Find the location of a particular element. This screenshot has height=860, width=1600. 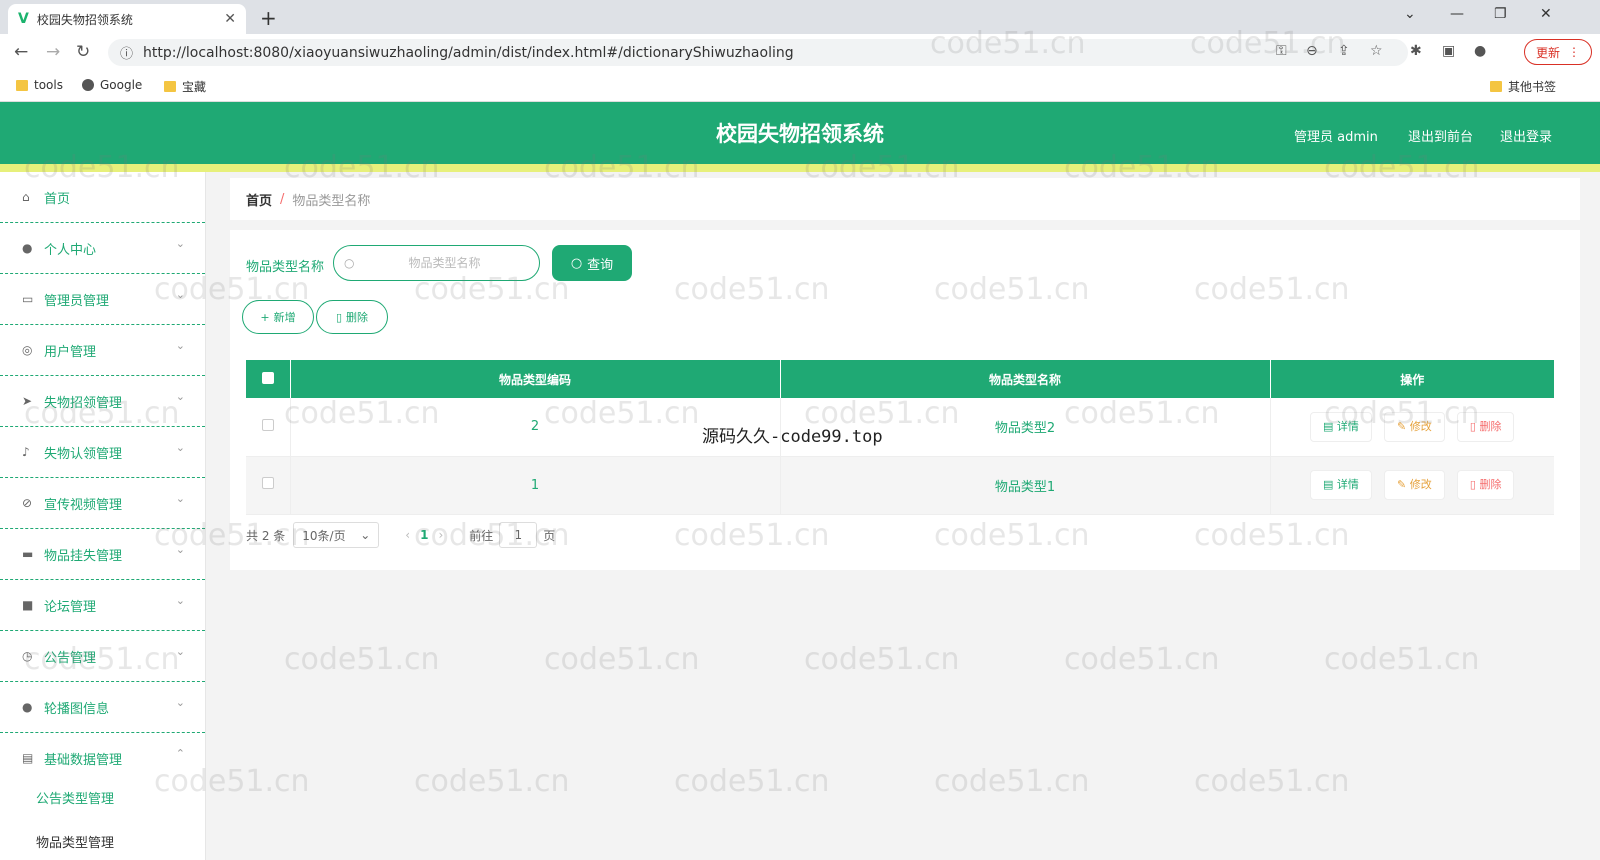

sidebar-item-carousel: ● 轮播图信息 ⌄ is located at coordinates (102, 707).